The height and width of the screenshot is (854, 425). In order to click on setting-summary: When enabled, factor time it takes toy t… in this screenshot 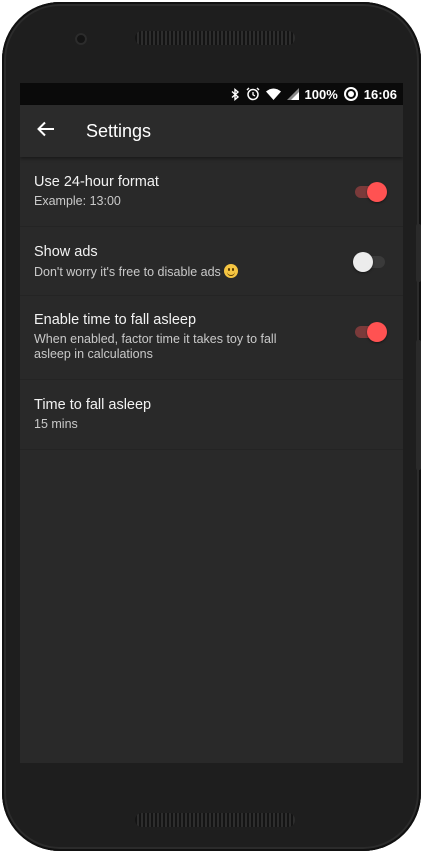, I will do `click(155, 346)`.